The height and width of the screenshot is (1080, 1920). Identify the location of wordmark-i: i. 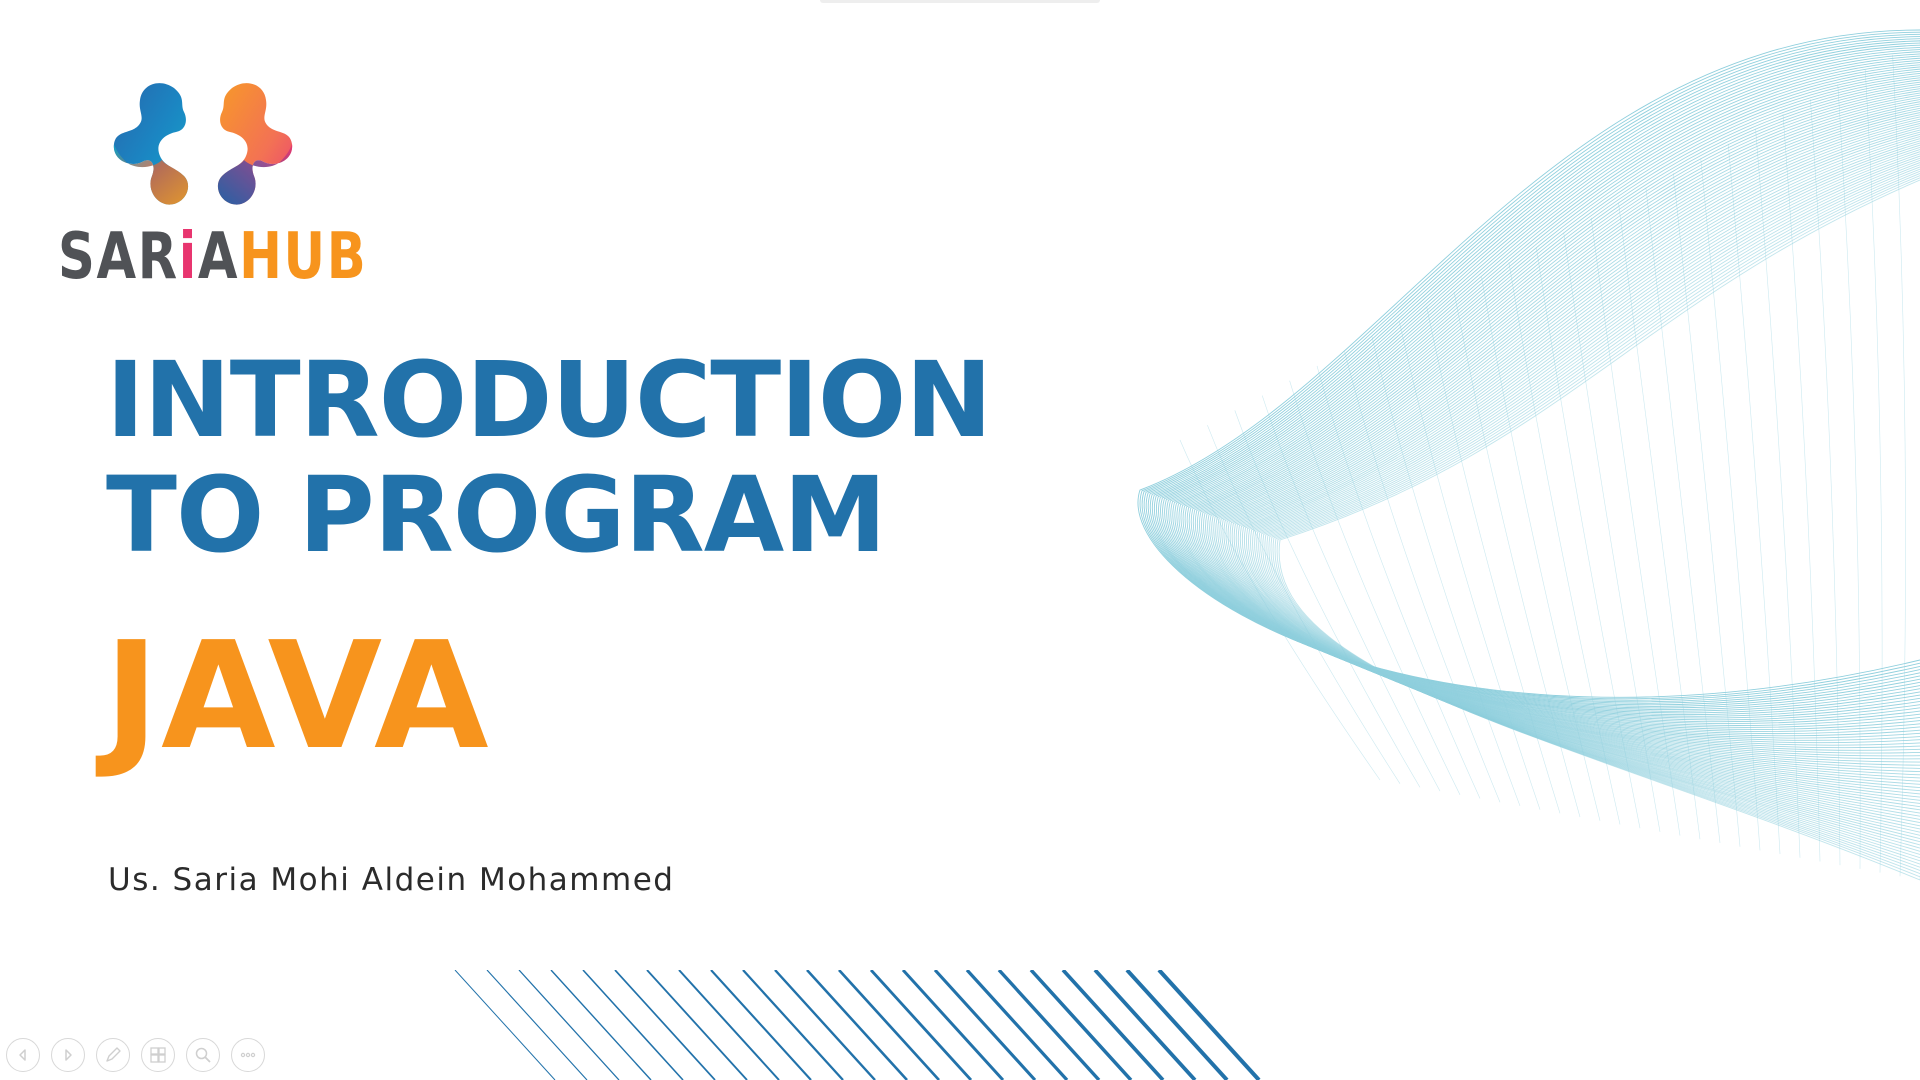
(188, 257).